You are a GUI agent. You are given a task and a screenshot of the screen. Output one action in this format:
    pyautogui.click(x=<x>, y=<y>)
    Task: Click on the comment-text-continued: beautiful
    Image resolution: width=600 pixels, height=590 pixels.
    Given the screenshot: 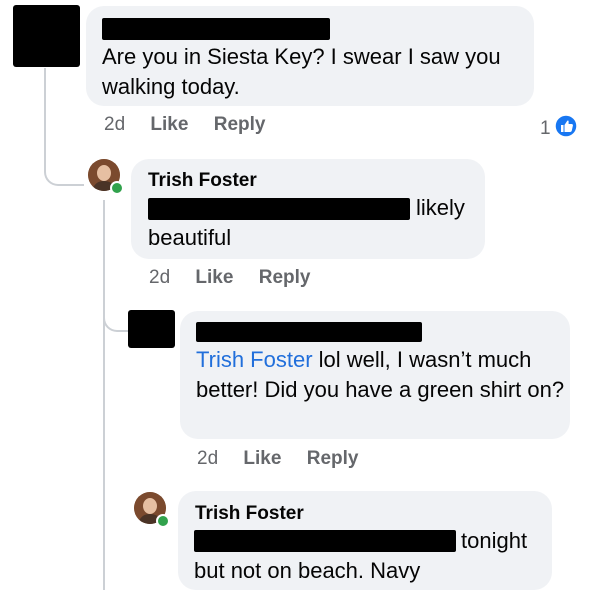 What is the action you would take?
    pyautogui.click(x=190, y=237)
    